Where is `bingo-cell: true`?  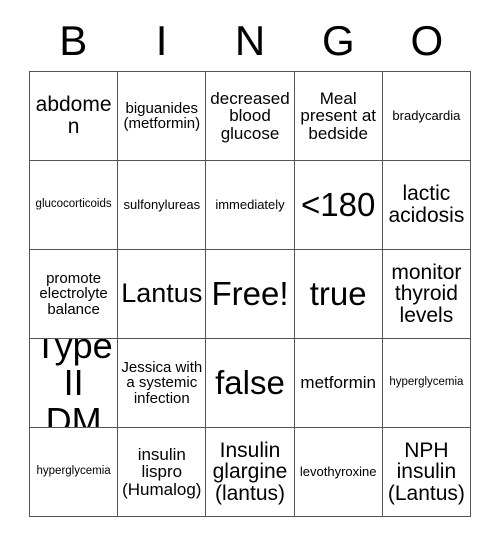 bingo-cell: true is located at coordinates (338, 294).